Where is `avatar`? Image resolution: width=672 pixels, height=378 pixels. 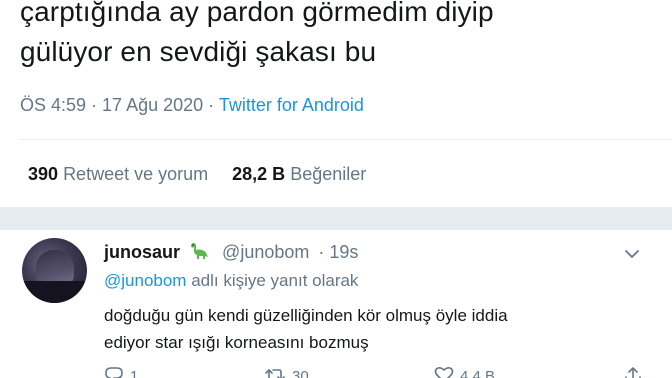
avatar is located at coordinates (54, 270).